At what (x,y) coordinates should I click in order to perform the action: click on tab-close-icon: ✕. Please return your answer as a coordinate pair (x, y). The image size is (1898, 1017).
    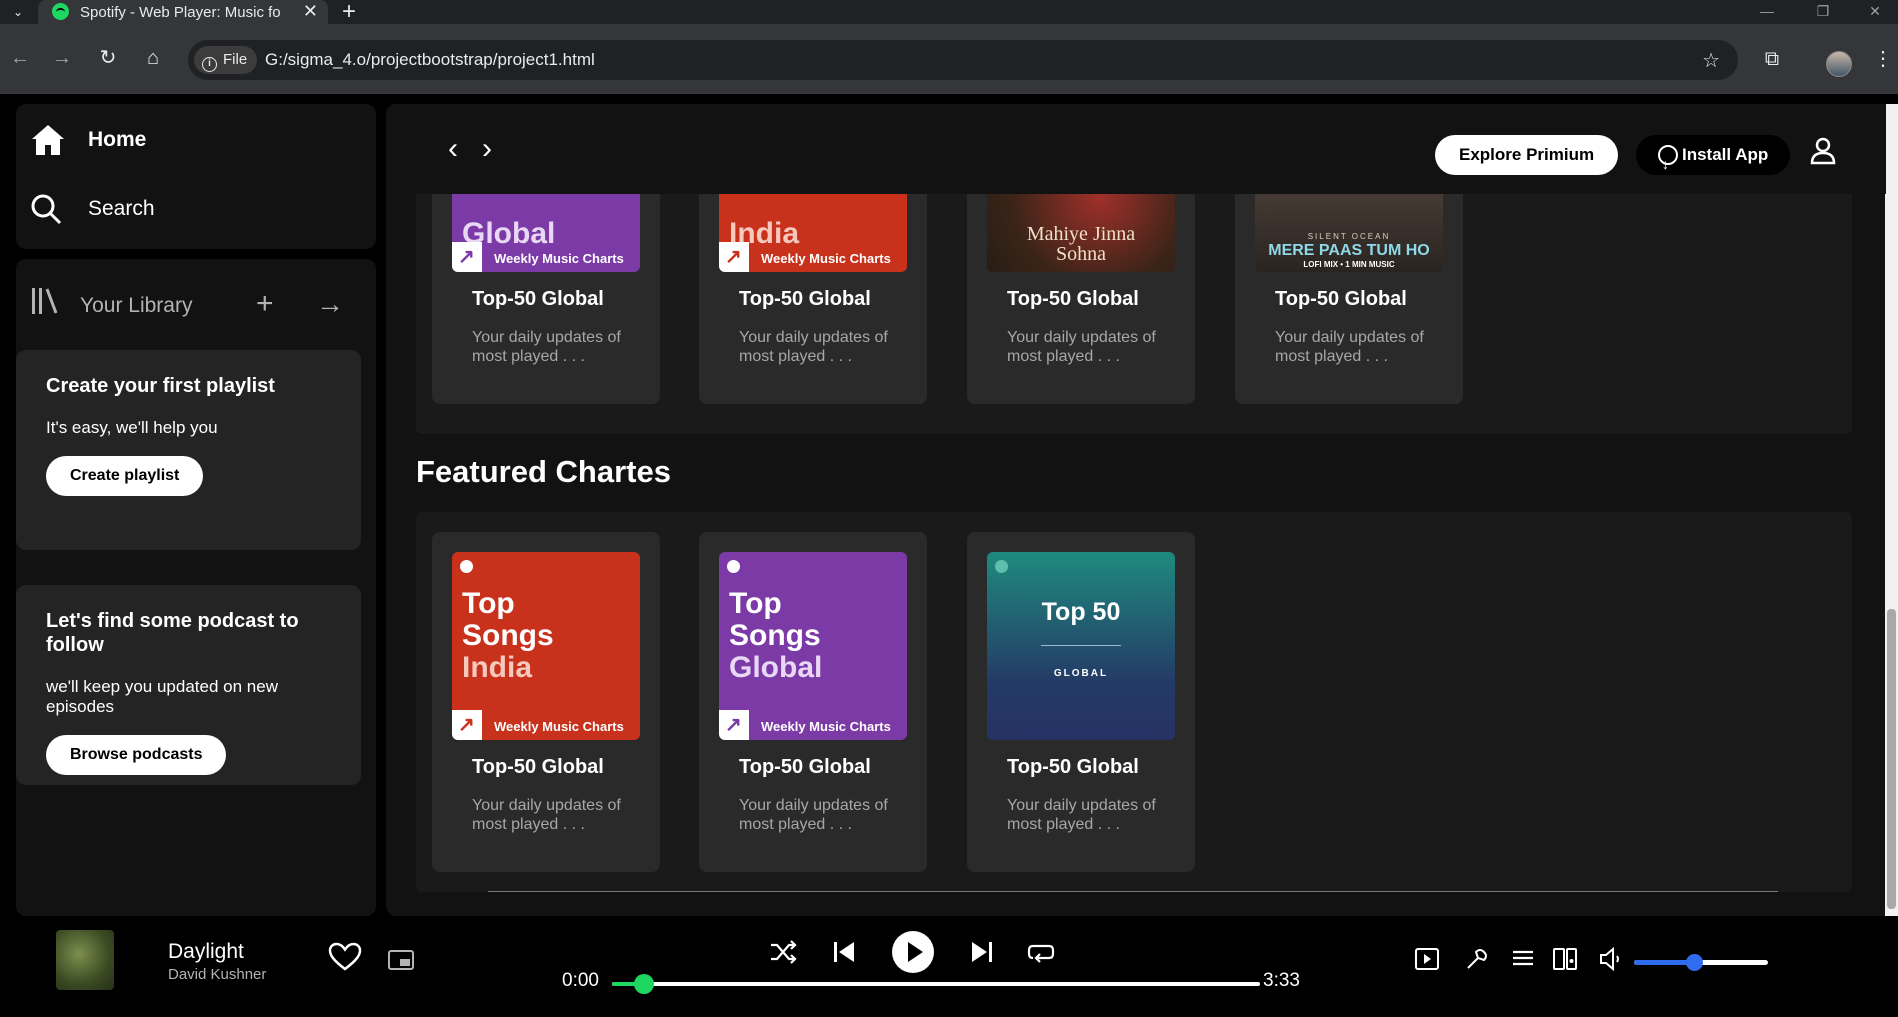
    Looking at the image, I should click on (310, 11).